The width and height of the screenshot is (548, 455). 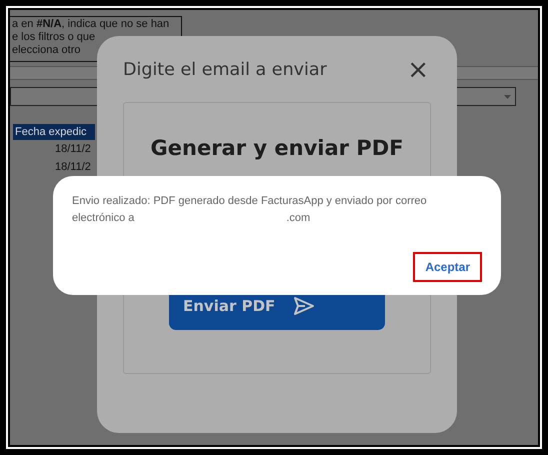 What do you see at coordinates (298, 218) in the screenshot?
I see `email-suffix: .com` at bounding box center [298, 218].